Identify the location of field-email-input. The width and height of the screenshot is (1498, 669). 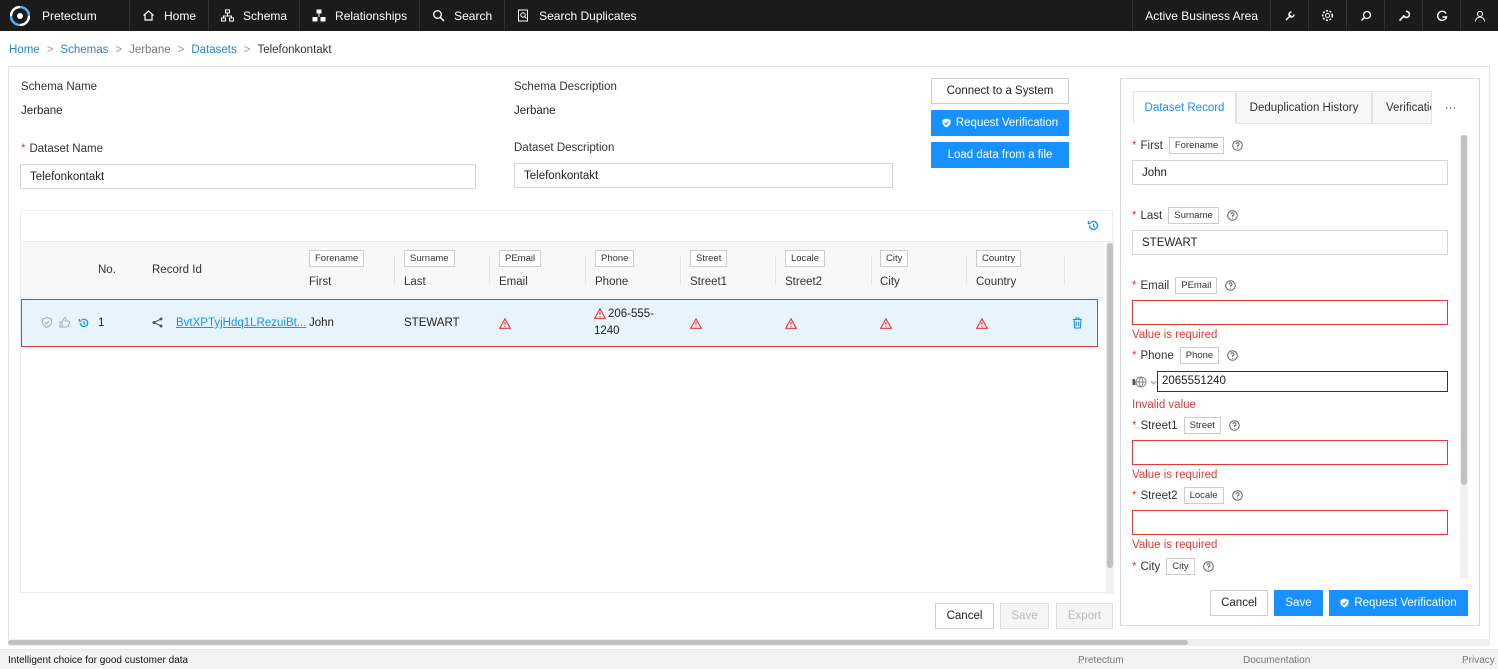
(1290, 312).